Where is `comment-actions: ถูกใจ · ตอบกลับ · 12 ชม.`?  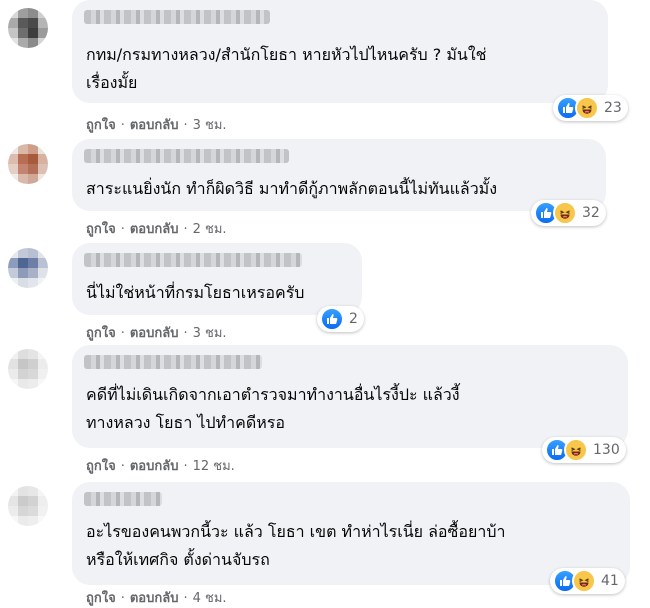
comment-actions: ถูกใจ · ตอบกลับ · 12 ชม. is located at coordinates (160, 466).